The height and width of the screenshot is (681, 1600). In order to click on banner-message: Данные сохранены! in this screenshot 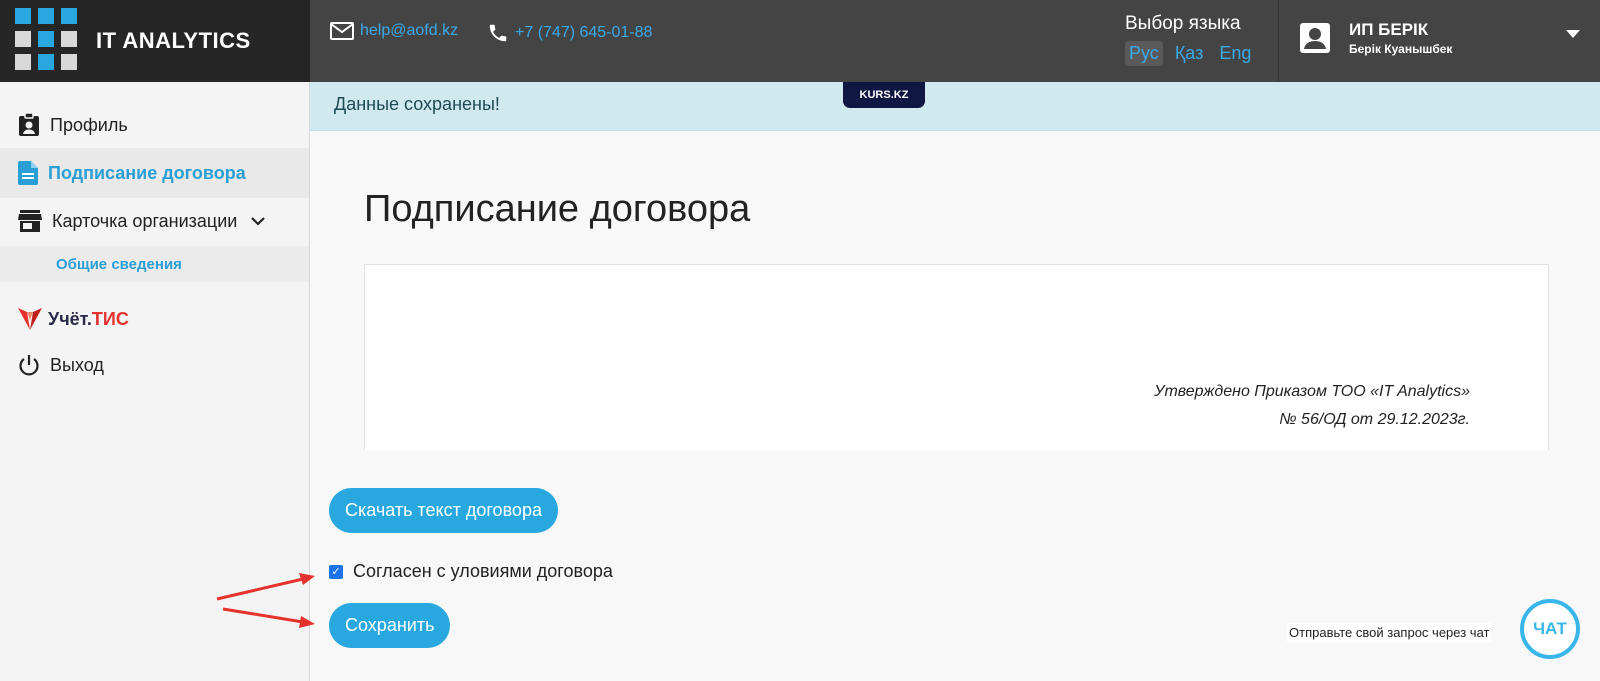, I will do `click(417, 104)`.